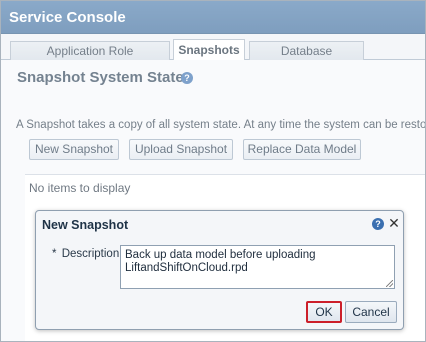 The height and width of the screenshot is (342, 426). Describe the element at coordinates (394, 223) in the screenshot. I see `close-icon: ✕` at that location.